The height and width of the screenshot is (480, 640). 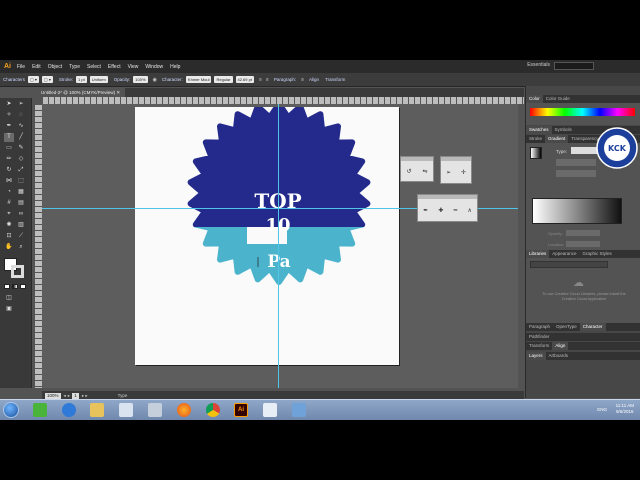 I want to click on align-center-icon: ≡, so click(x=267, y=80).